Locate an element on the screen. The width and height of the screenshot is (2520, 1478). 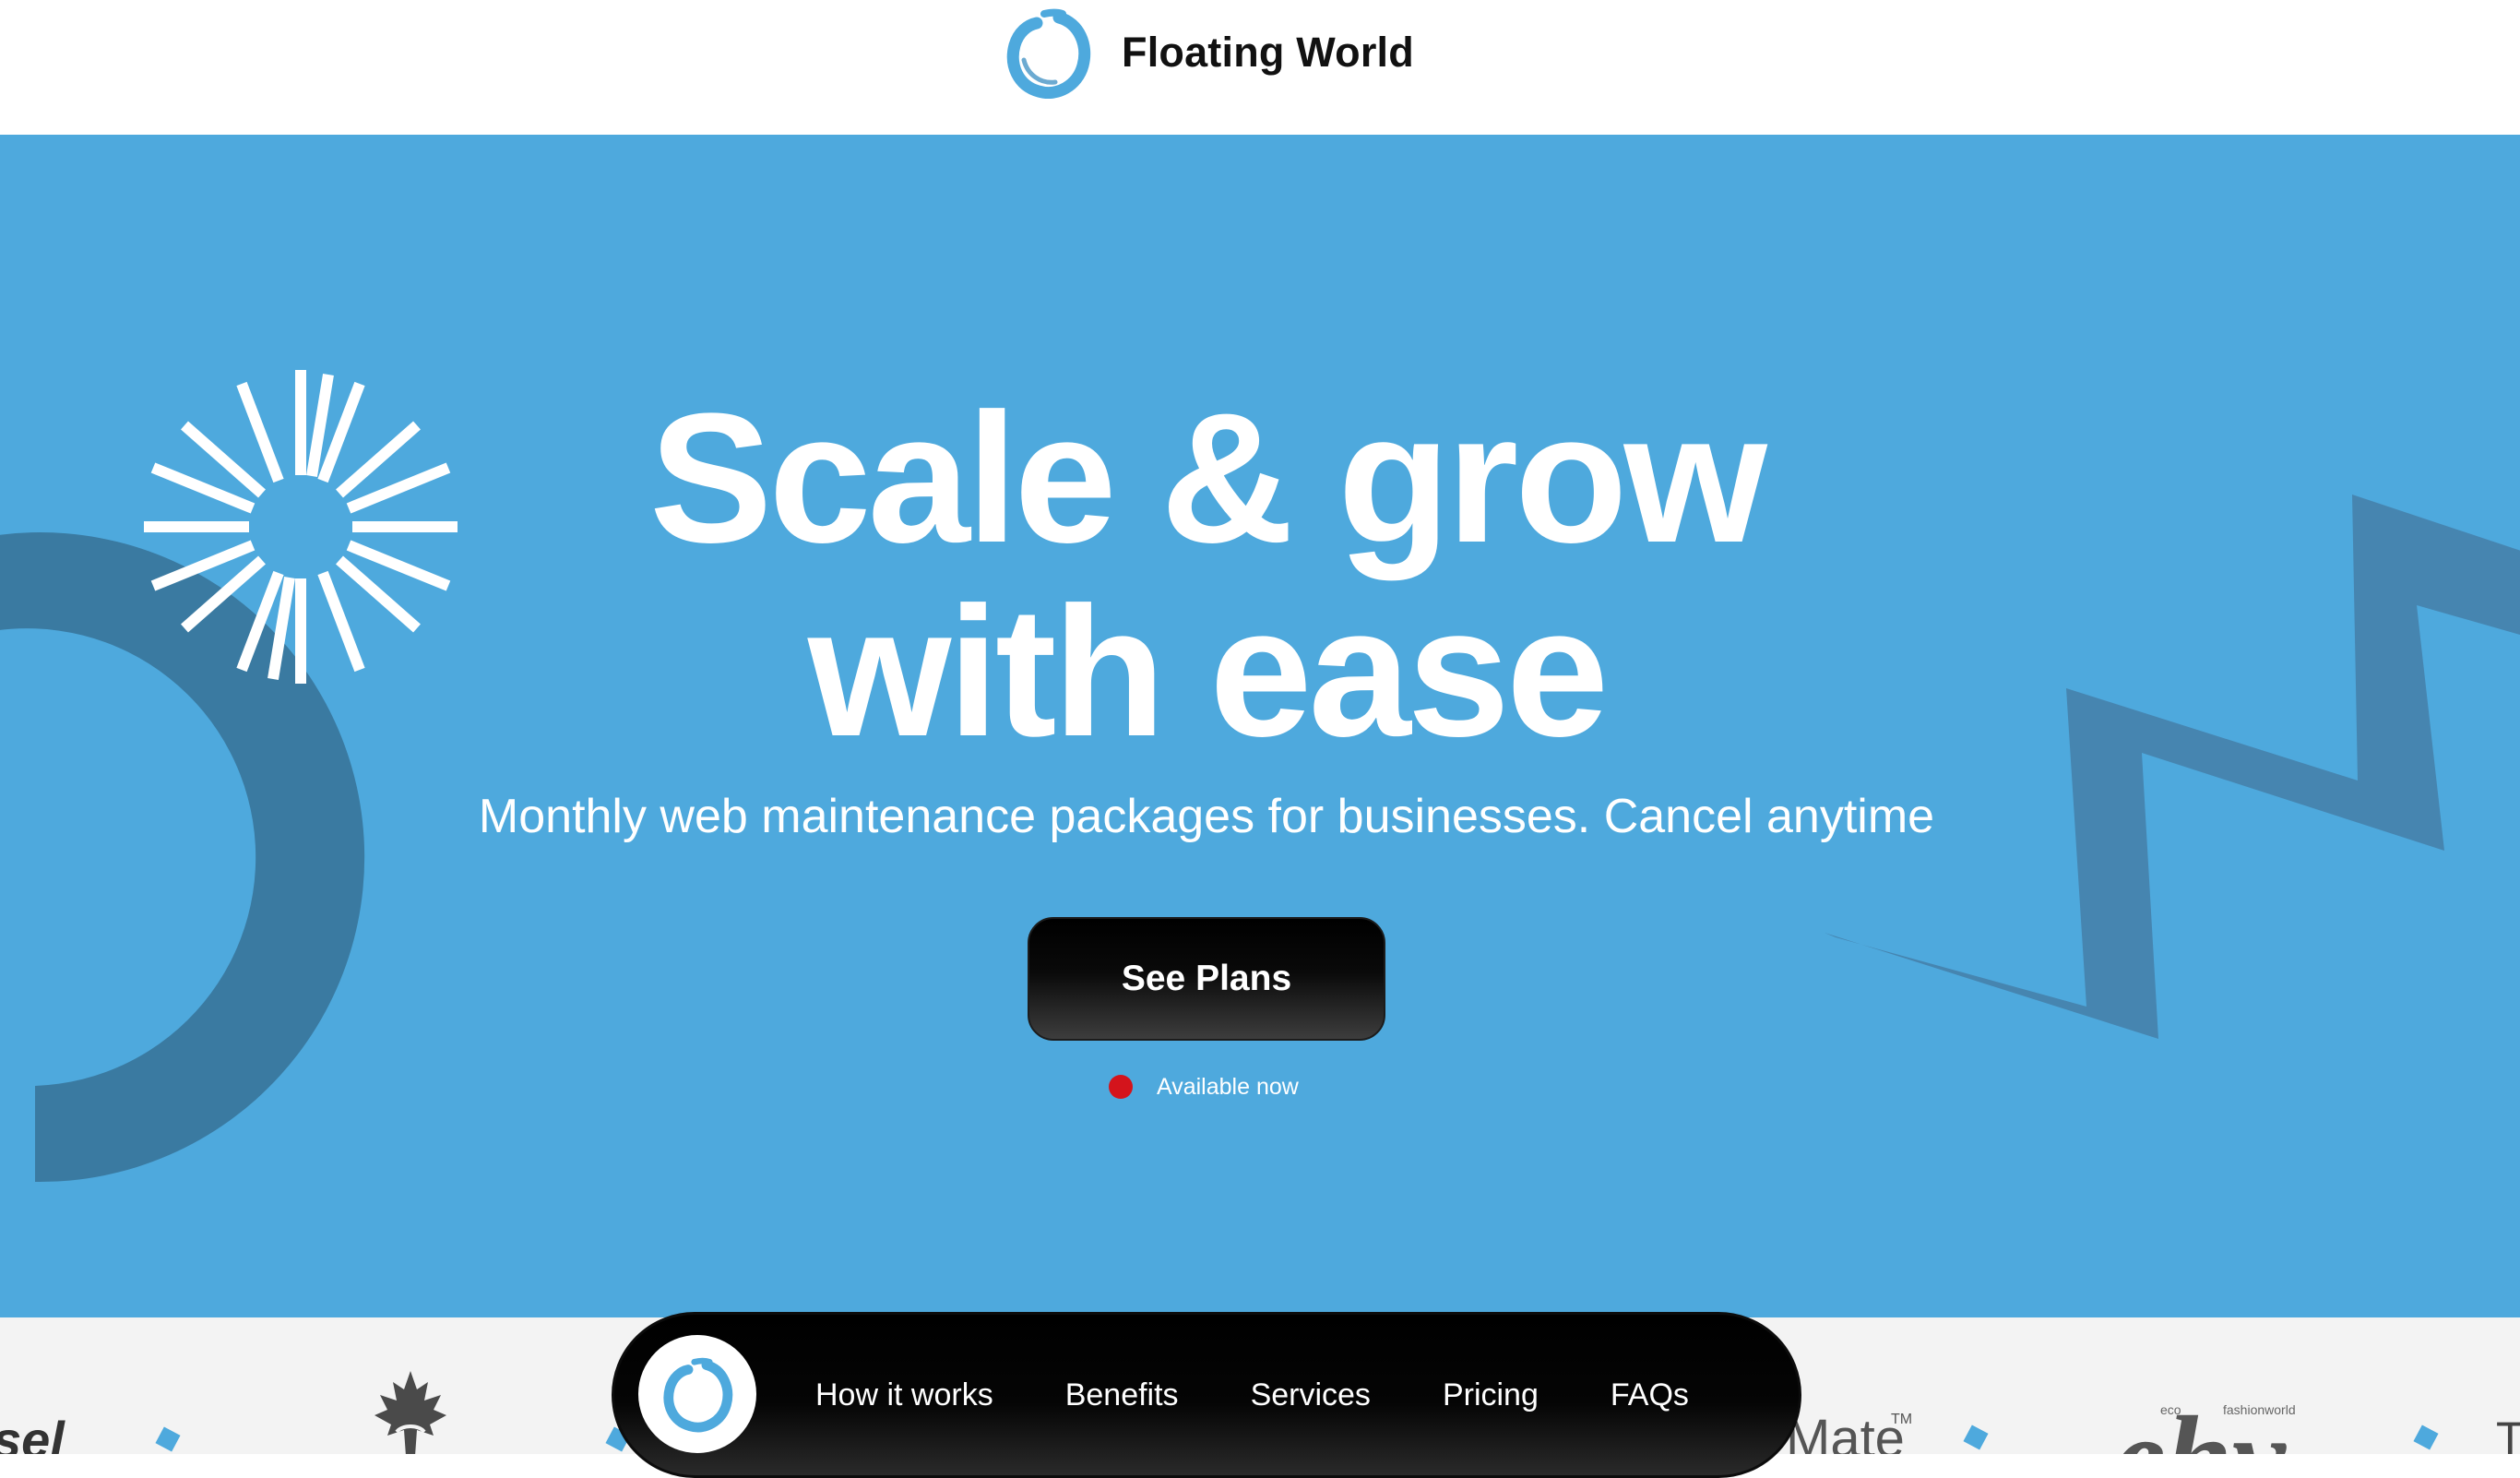
availability-status: Available now is located at coordinates (1204, 1086).